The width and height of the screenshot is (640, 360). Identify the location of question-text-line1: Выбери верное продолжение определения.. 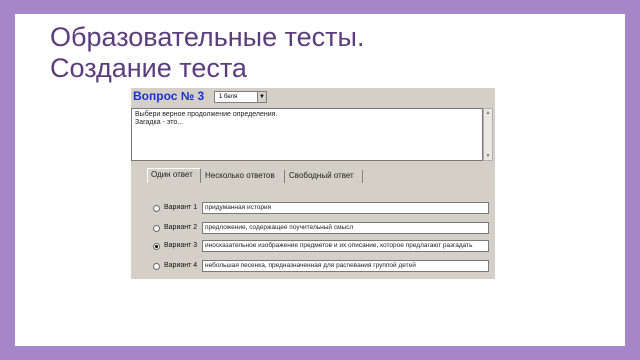
(206, 114).